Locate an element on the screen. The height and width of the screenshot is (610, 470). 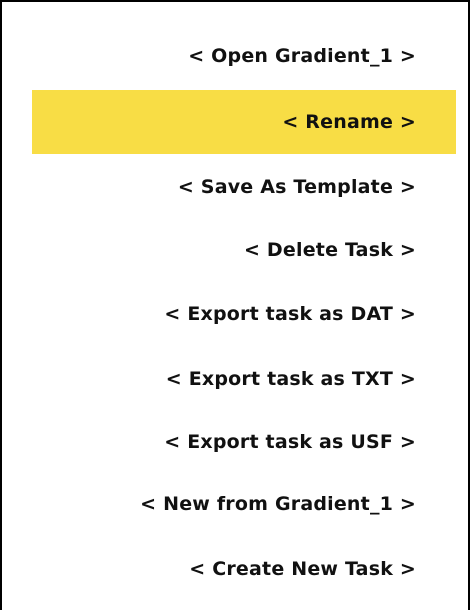
menu-item-label: < Rename > is located at coordinates (349, 122).